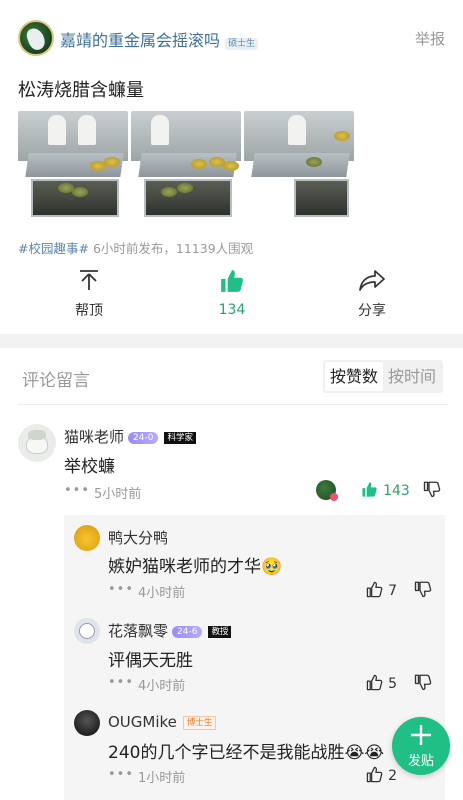  I want to click on reply-time: 1小时前, so click(162, 778).